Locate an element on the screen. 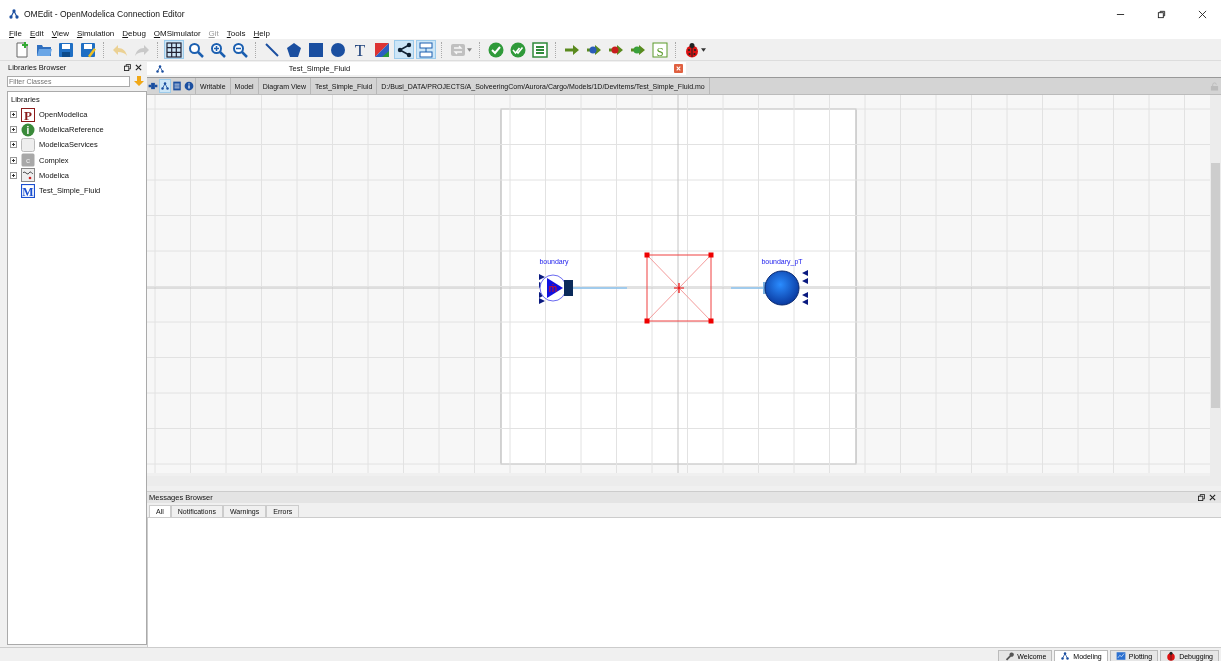  zoom-out-button is located at coordinates (240, 49).